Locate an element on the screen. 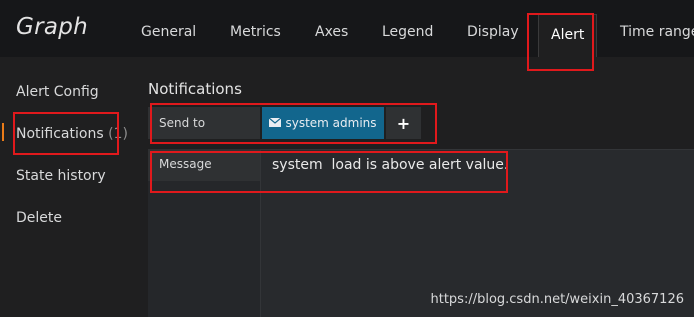 The width and height of the screenshot is (694, 317). message-value: system load is above alert value. is located at coordinates (390, 165).